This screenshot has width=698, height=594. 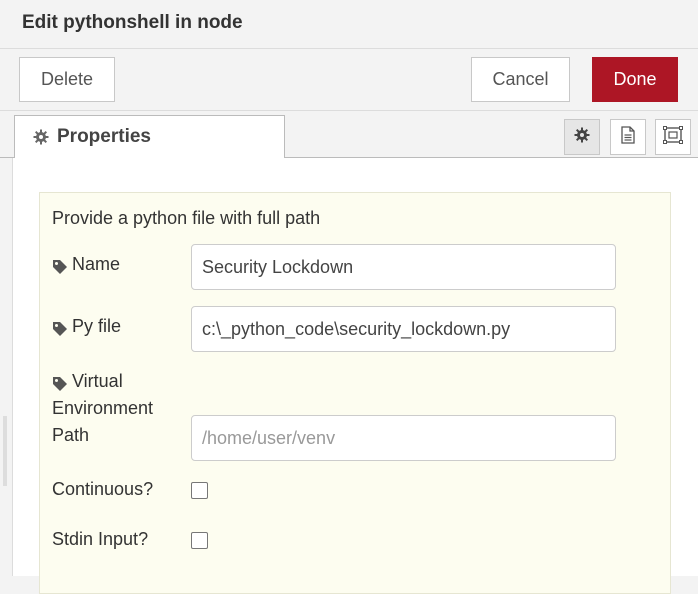 What do you see at coordinates (403, 438) in the screenshot?
I see `venv-path-input` at bounding box center [403, 438].